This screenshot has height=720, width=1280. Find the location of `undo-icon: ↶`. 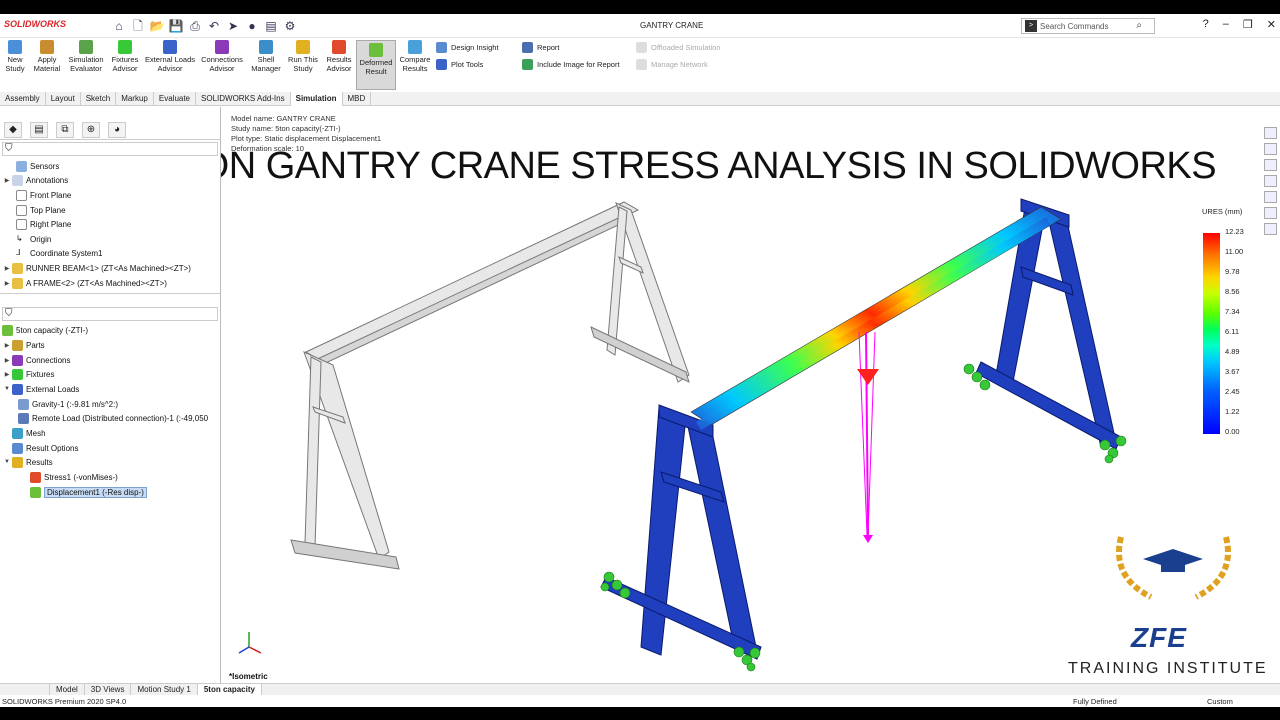

undo-icon: ↶ is located at coordinates (214, 26).